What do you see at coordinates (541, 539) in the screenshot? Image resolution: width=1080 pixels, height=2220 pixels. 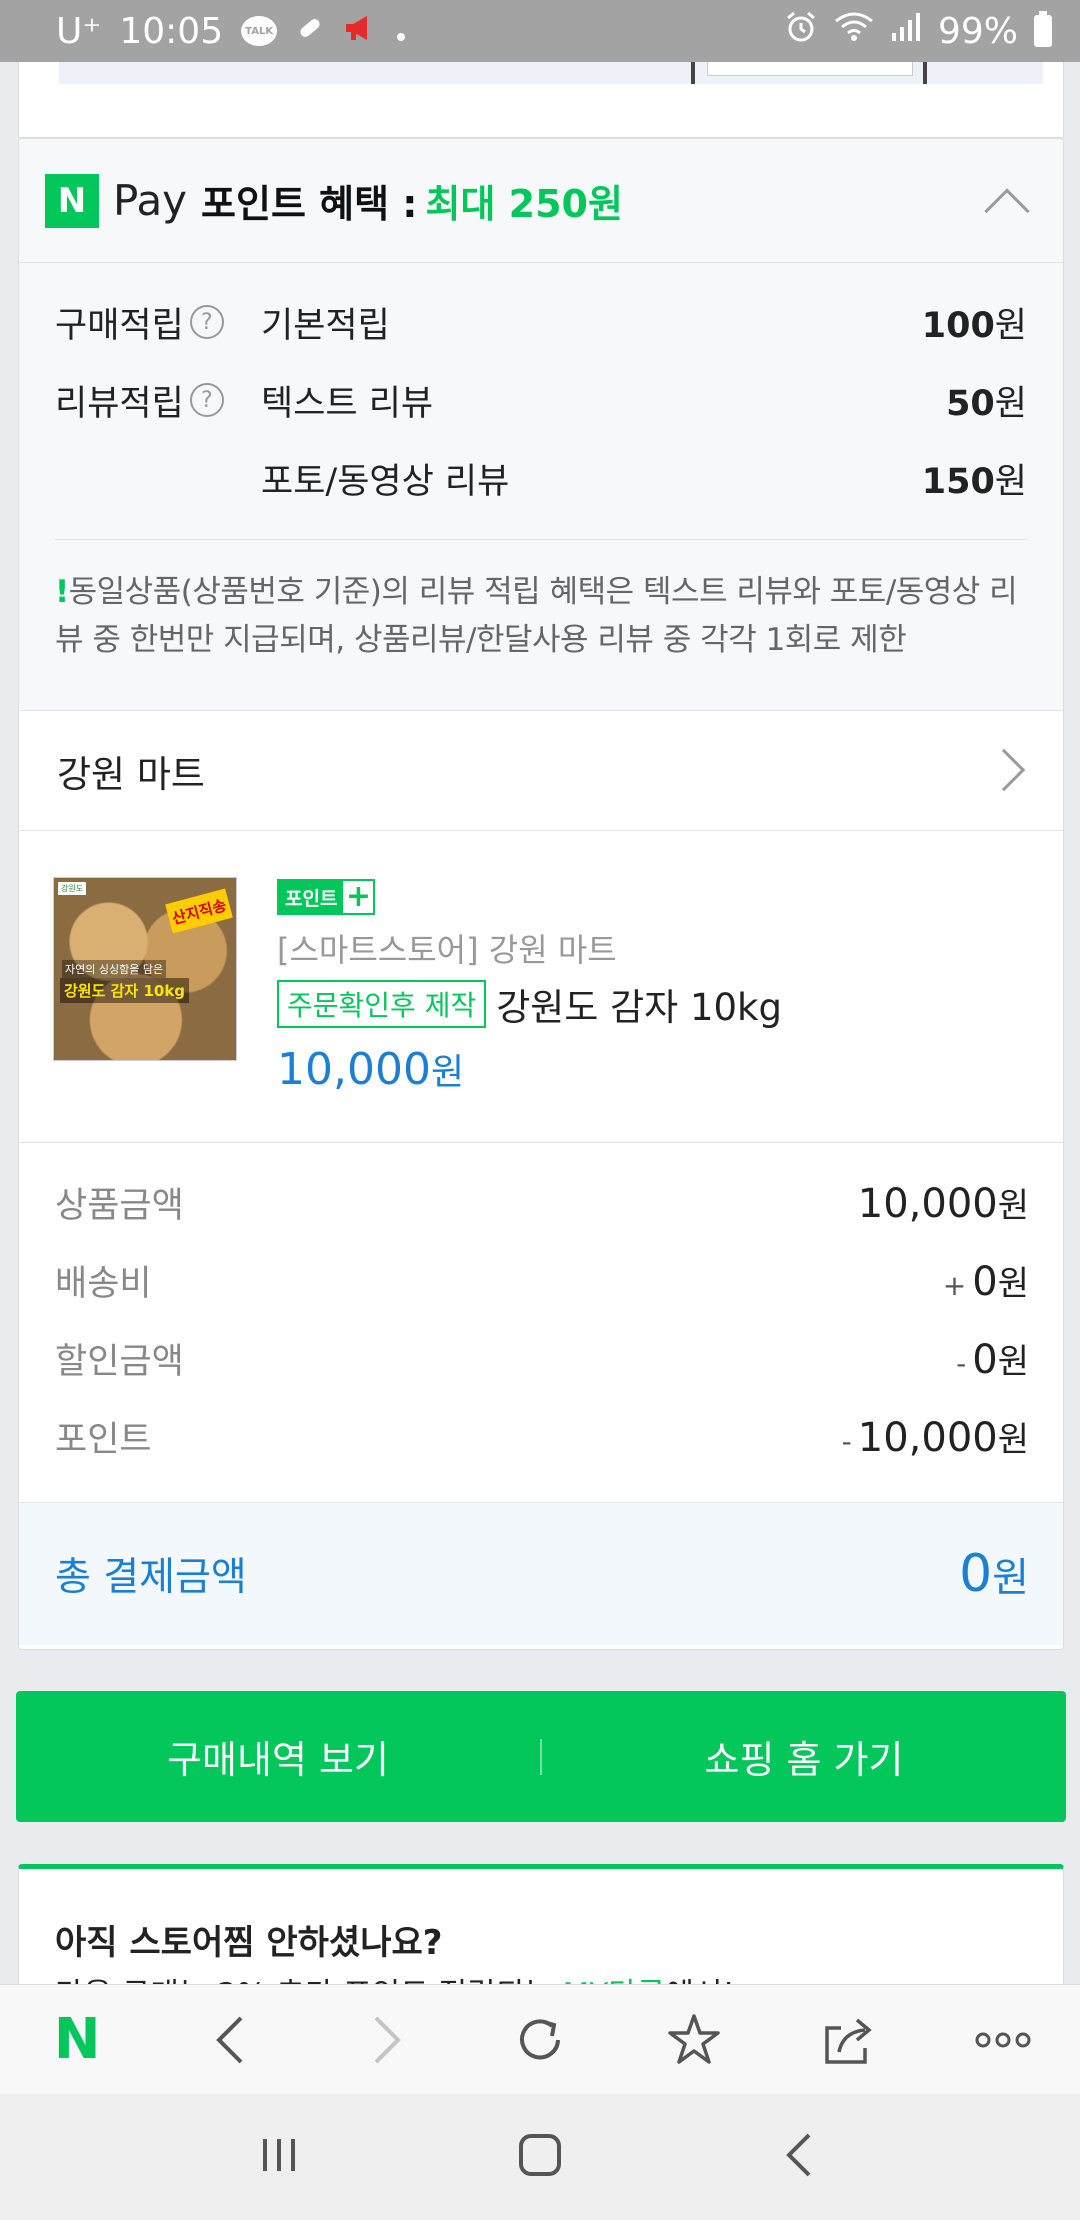 I see `divider` at bounding box center [541, 539].